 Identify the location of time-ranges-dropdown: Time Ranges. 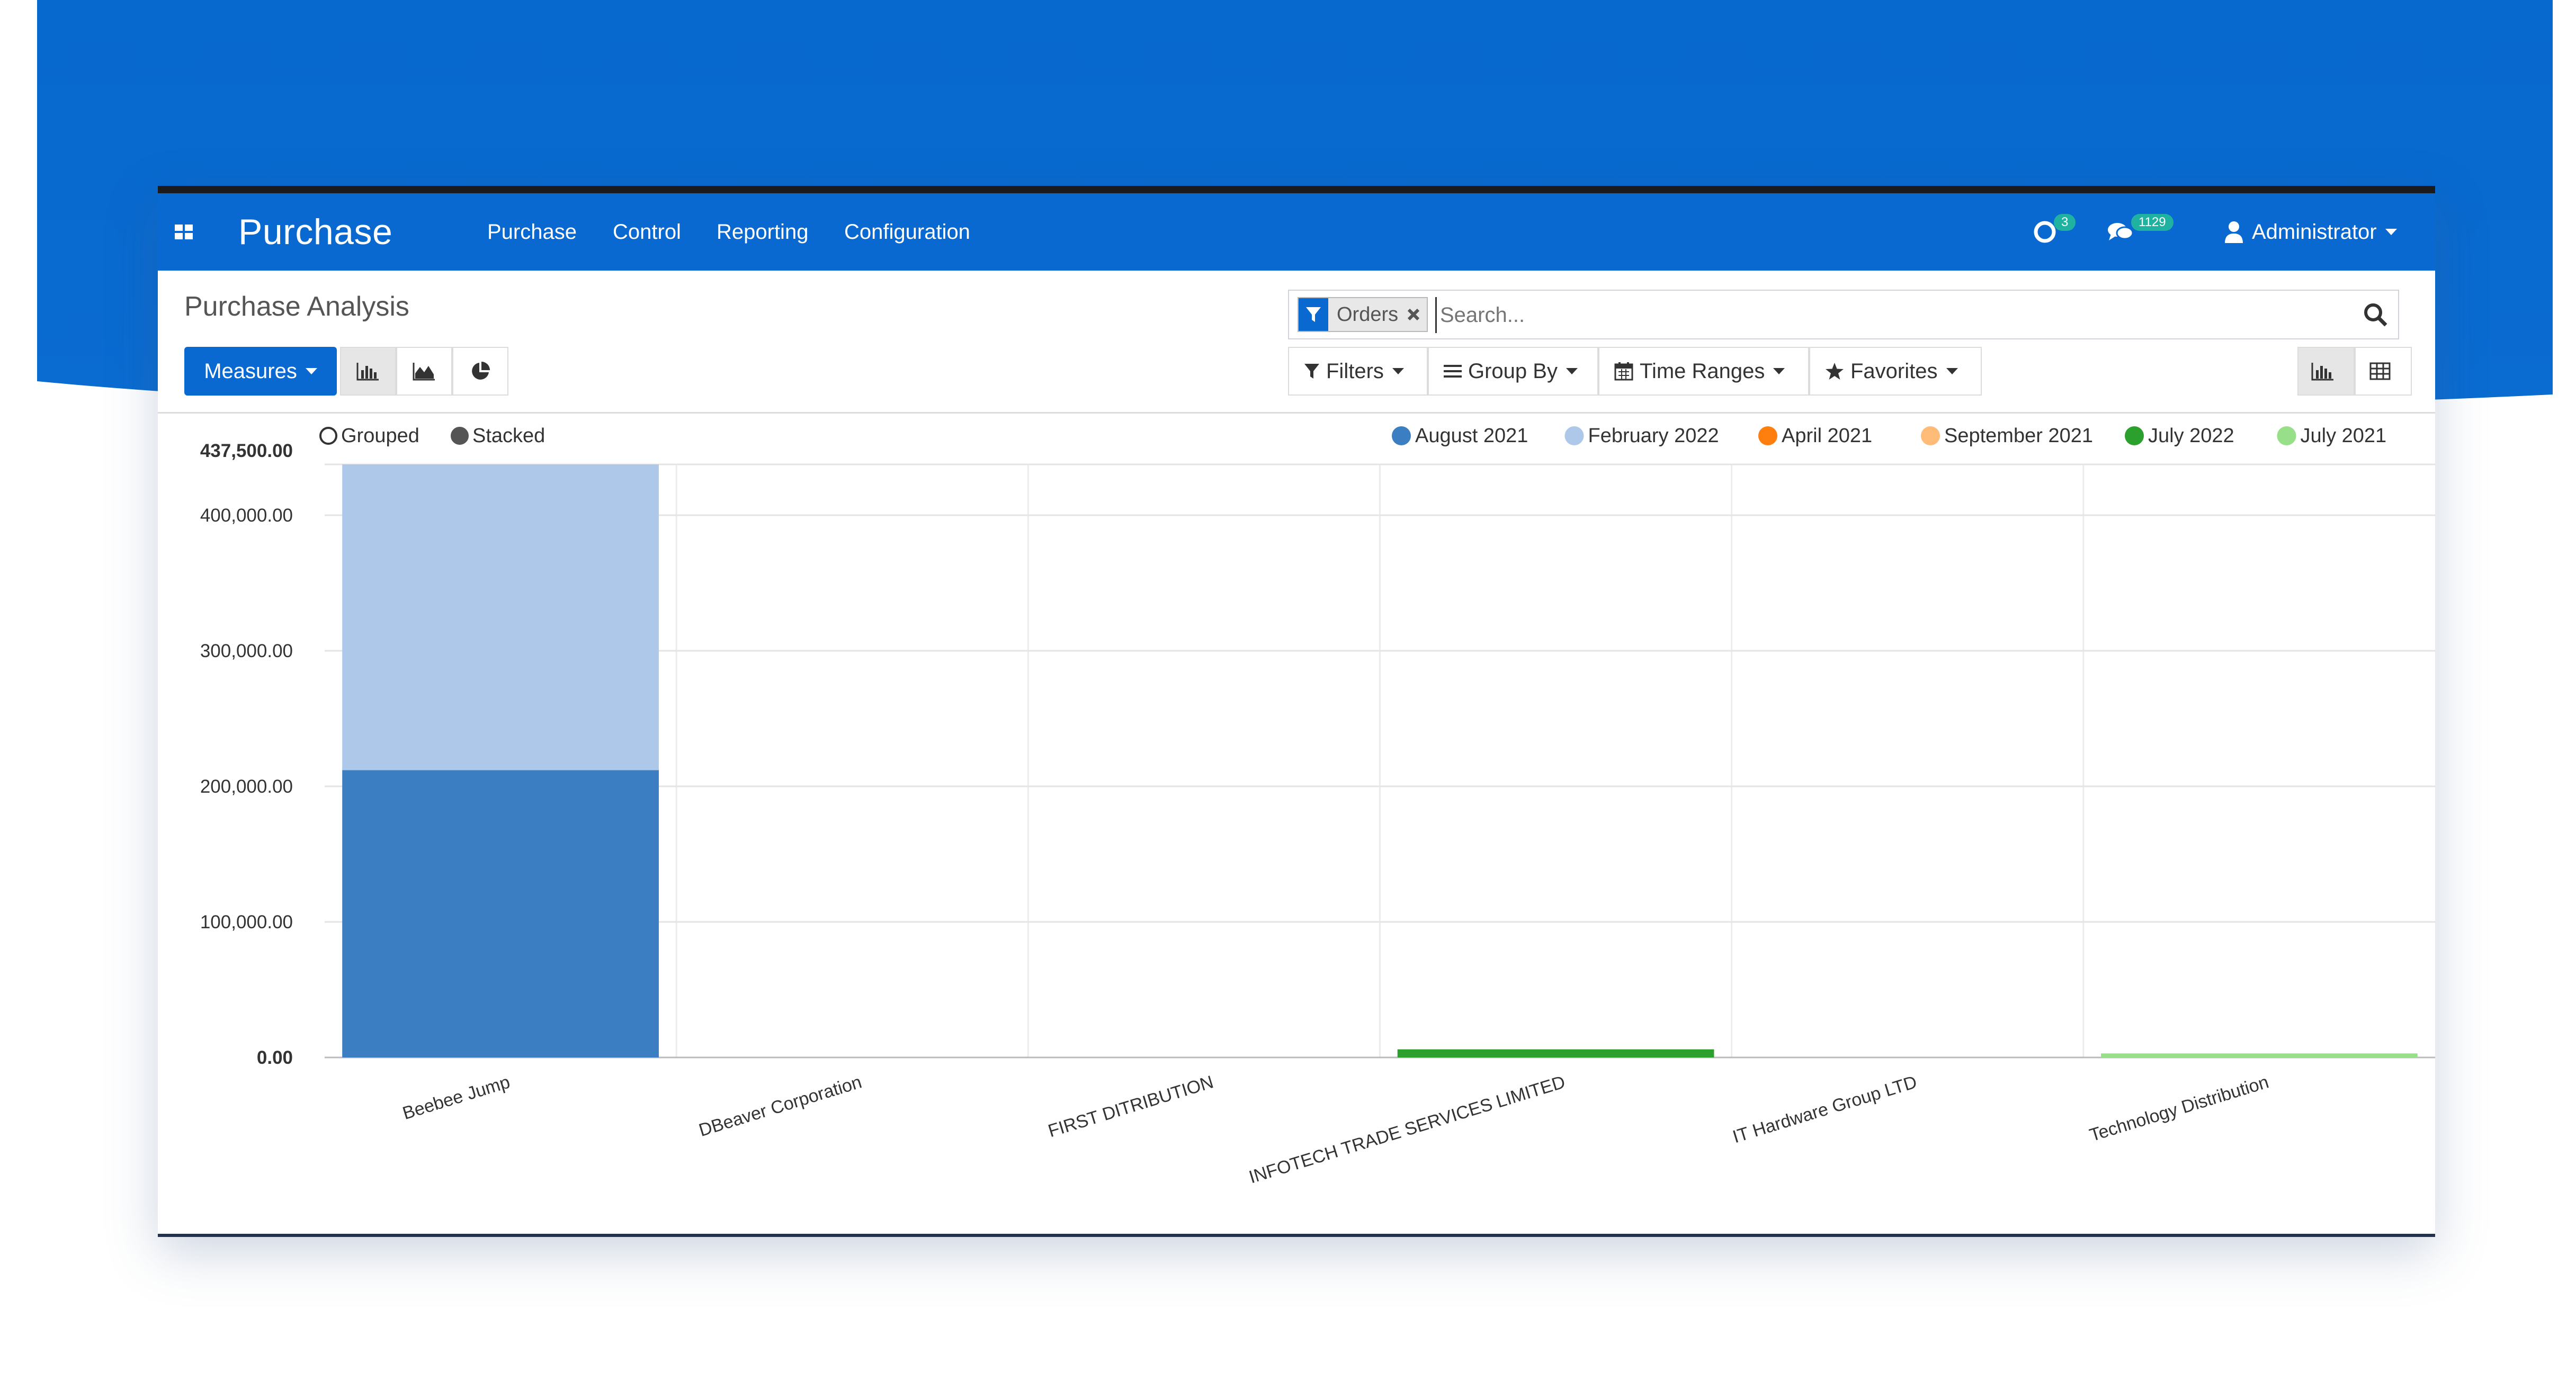
(1703, 371).